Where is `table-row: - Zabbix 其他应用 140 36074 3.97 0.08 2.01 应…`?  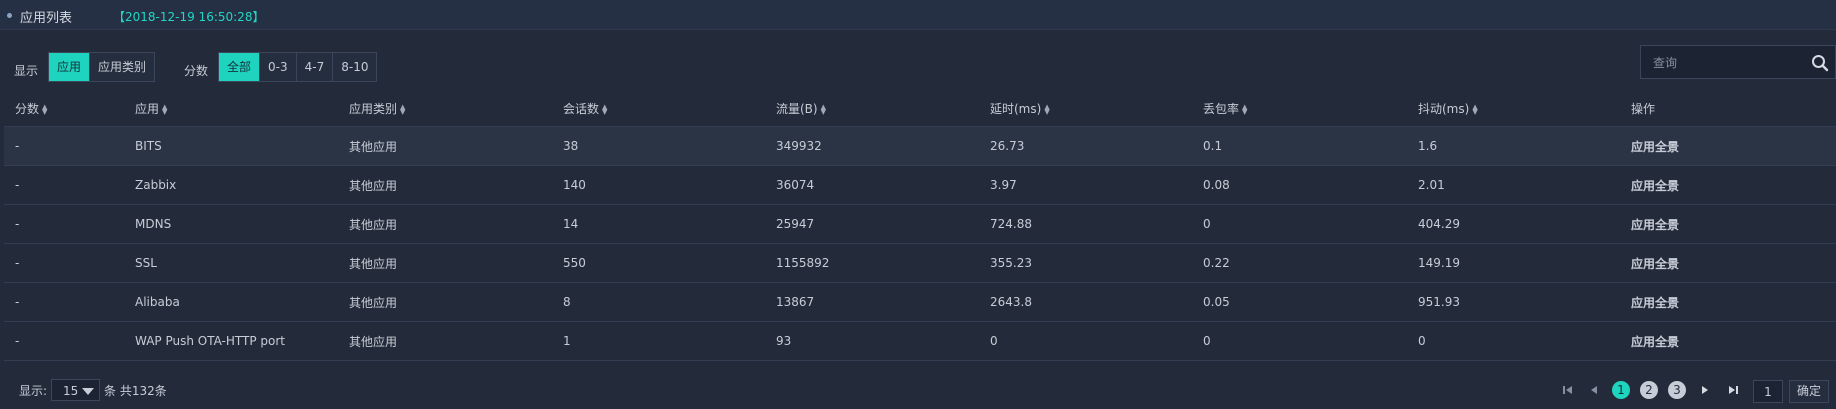
table-row: - Zabbix 其他应用 140 36074 3.97 0.08 2.01 应… is located at coordinates (920, 185).